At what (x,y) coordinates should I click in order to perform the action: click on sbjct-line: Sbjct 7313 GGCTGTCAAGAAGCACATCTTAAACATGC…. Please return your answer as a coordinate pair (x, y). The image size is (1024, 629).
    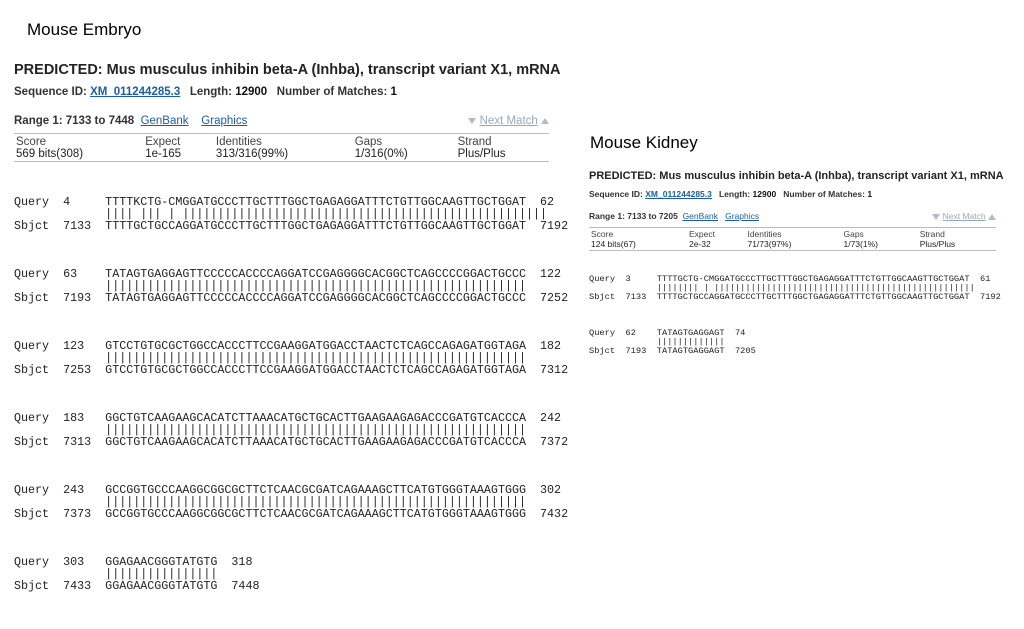
    Looking at the image, I should click on (291, 442).